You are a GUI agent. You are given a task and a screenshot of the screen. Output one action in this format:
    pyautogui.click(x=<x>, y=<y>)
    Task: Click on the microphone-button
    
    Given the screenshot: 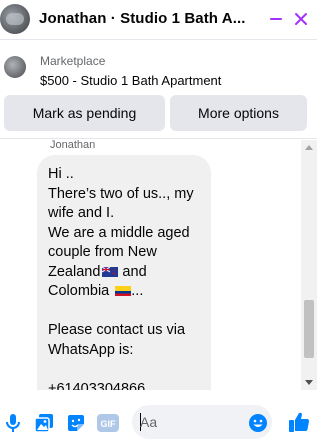 What is the action you would take?
    pyautogui.click(x=13, y=423)
    